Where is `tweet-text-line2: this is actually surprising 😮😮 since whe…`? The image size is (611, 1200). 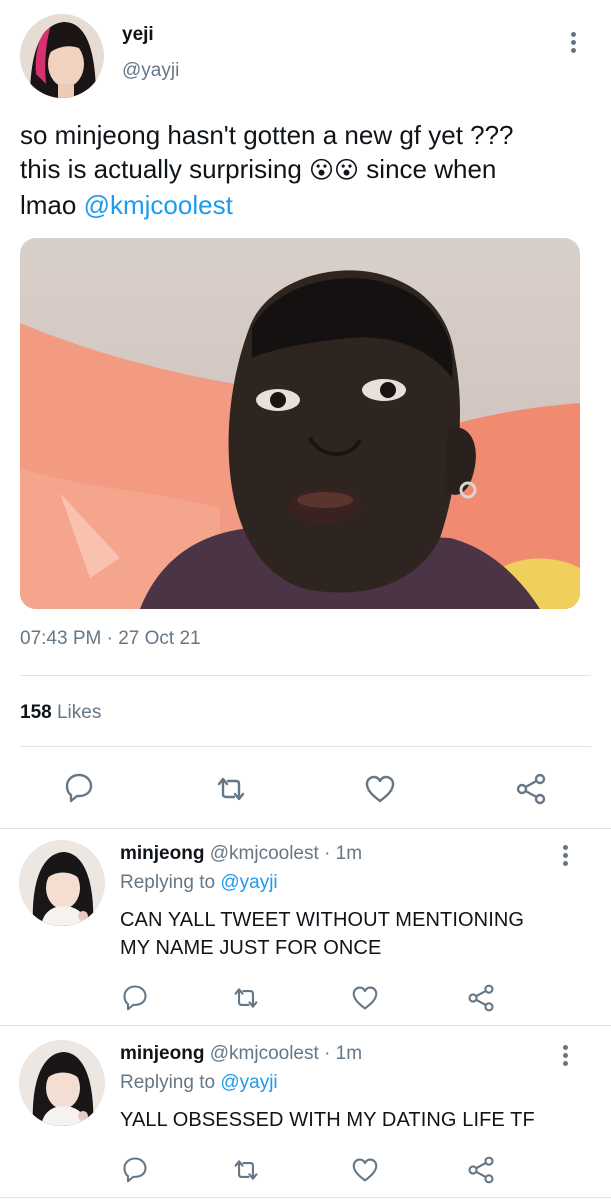 tweet-text-line2: this is actually surprising 😮😮 since whe… is located at coordinates (258, 169).